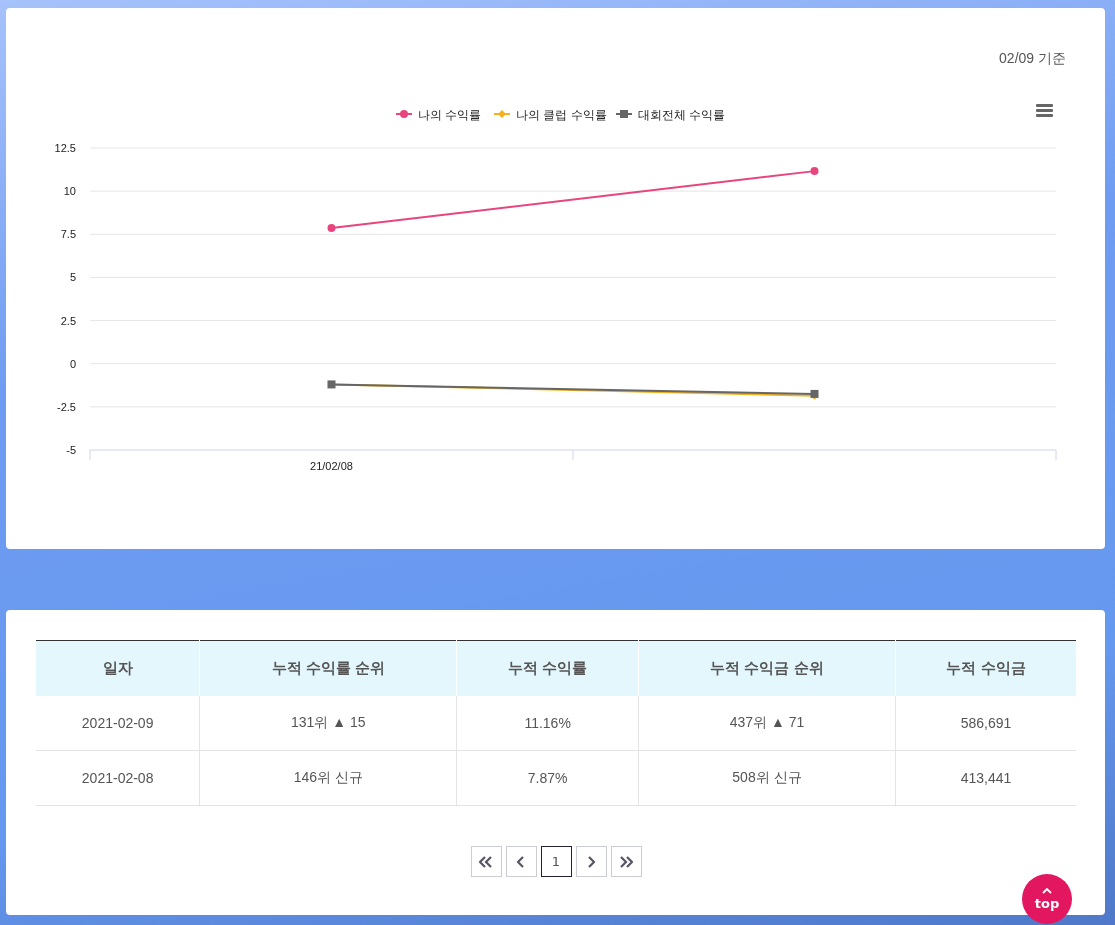 Image resolution: width=1115 pixels, height=925 pixels. What do you see at coordinates (547, 668) in the screenshot?
I see `column-header: 누적 수익률` at bounding box center [547, 668].